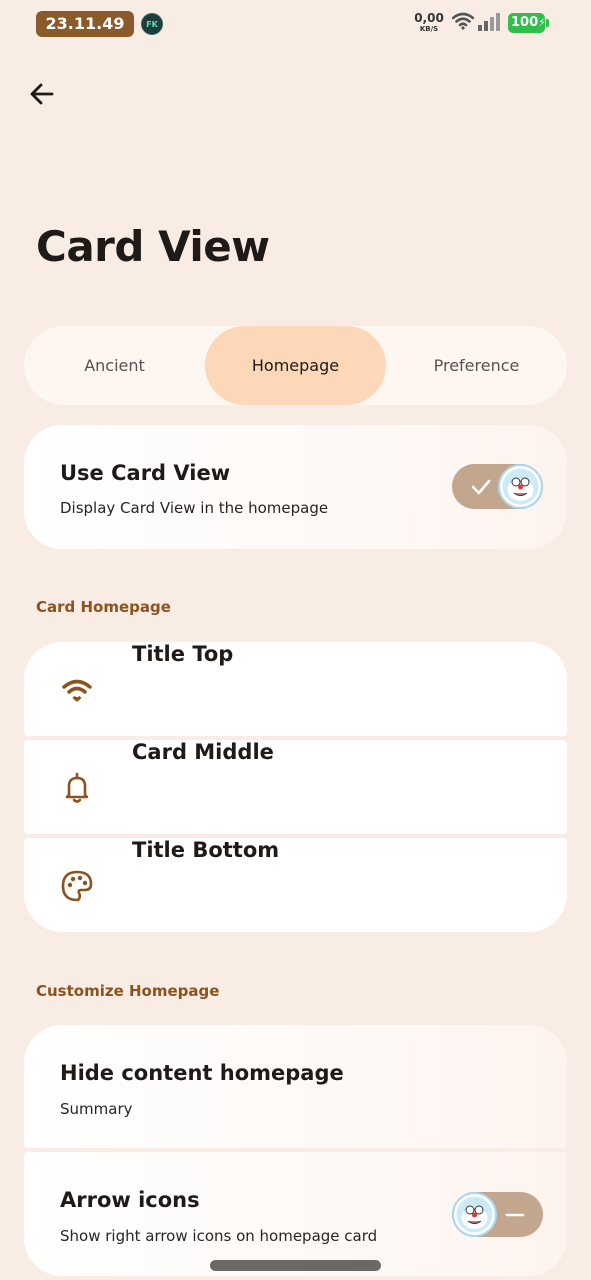 This screenshot has width=591, height=1280. What do you see at coordinates (515, 1215) in the screenshot?
I see `dash-icon` at bounding box center [515, 1215].